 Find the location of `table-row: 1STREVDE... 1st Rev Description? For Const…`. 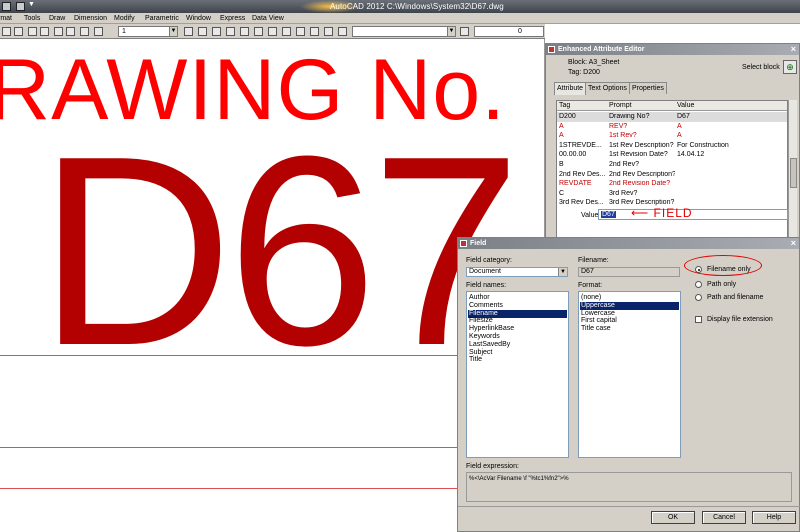

table-row: 1STREVDE... 1st Rev Description? For Const… is located at coordinates (672, 146).